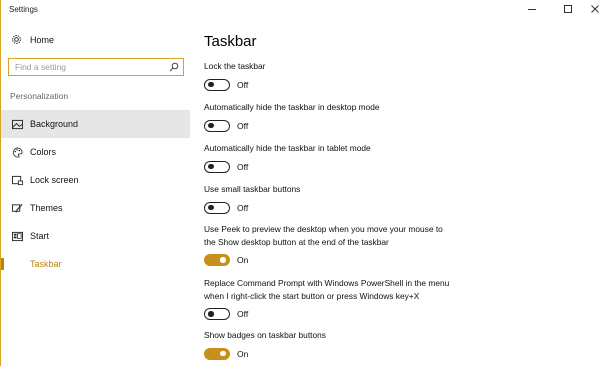  Describe the element at coordinates (300, 10) in the screenshot. I see `title-bar: Settings` at that location.